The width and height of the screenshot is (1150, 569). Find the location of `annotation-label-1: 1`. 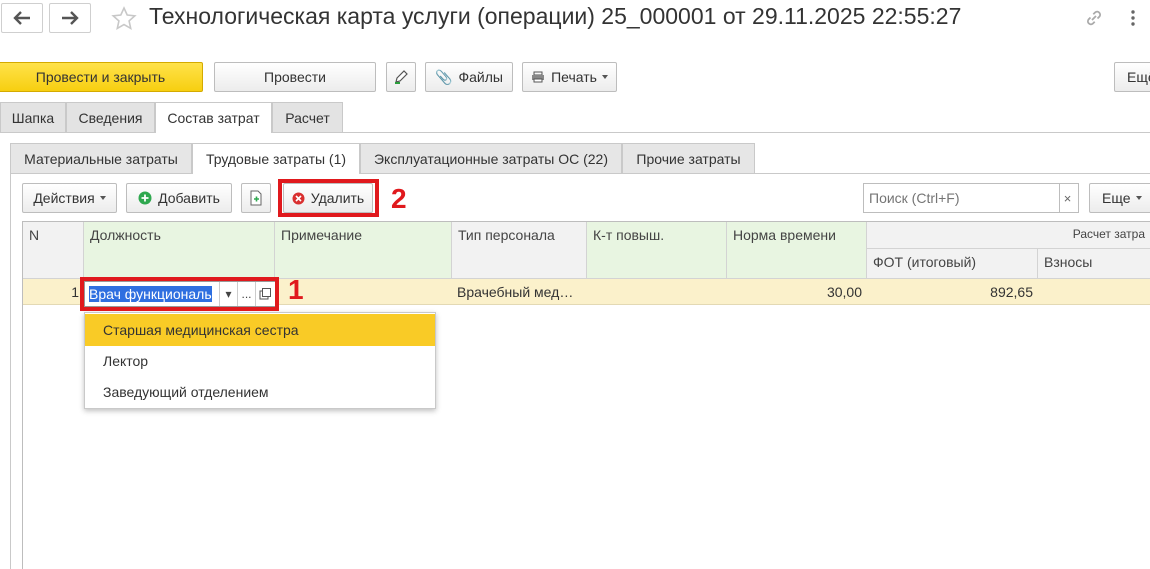

annotation-label-1: 1 is located at coordinates (296, 289).